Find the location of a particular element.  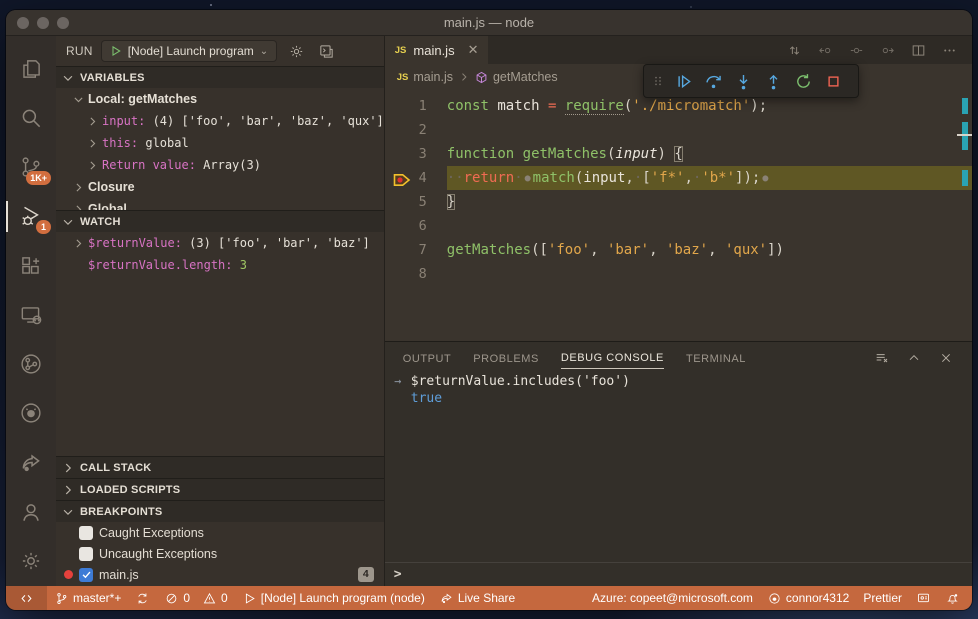

launch-config-dropdown: [Node] Launch program ⌄ is located at coordinates (189, 51).